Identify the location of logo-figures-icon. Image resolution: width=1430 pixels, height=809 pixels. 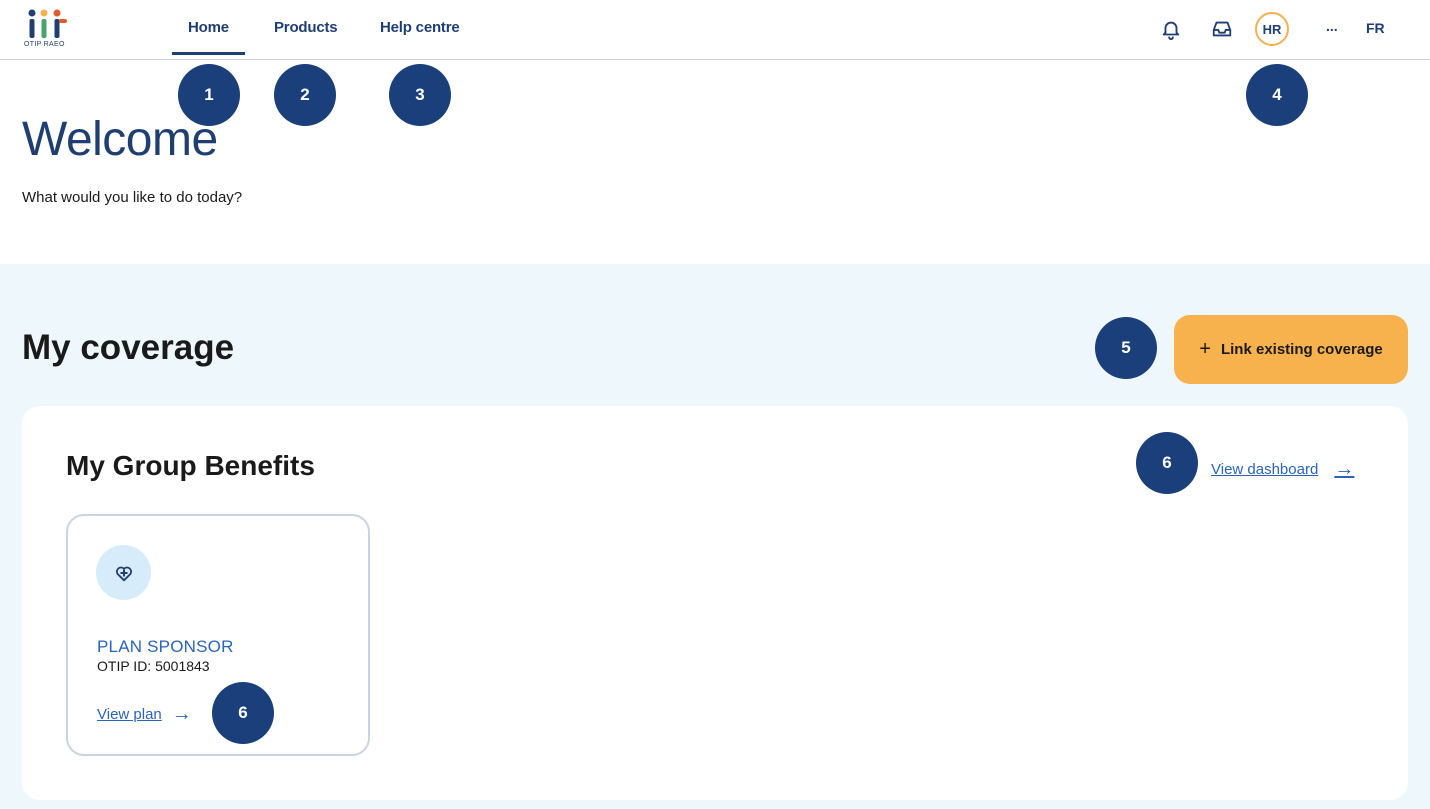
(47, 23).